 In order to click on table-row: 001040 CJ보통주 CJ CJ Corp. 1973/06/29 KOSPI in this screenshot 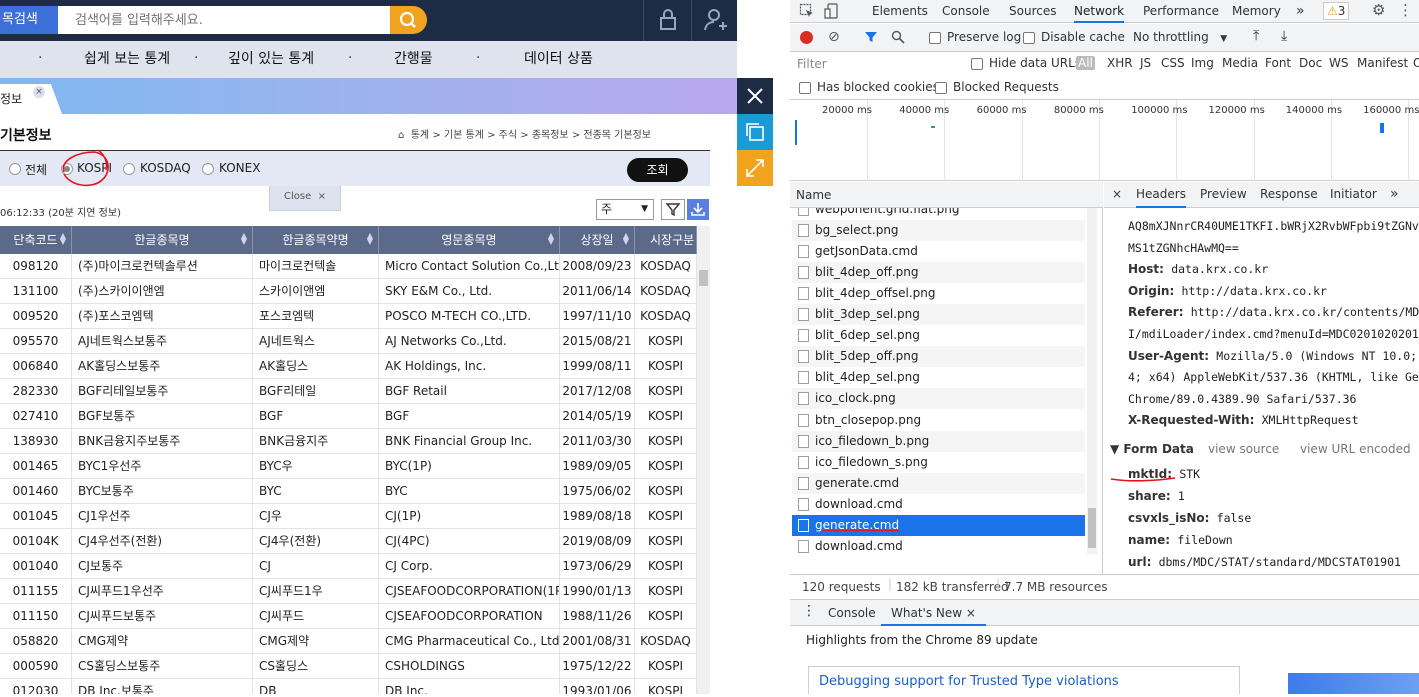, I will do `click(348, 566)`.